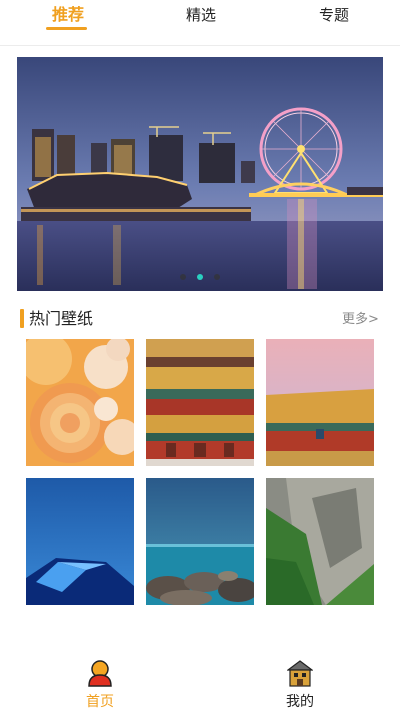 This screenshot has width=400, height=711. I want to click on person-icon, so click(100, 673).